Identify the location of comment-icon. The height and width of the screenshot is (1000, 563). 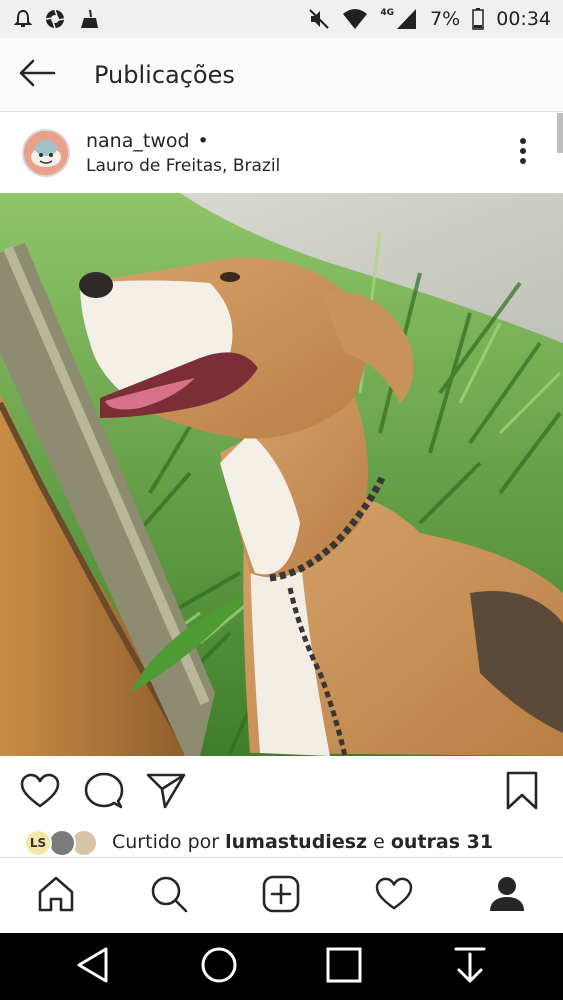
(104, 793).